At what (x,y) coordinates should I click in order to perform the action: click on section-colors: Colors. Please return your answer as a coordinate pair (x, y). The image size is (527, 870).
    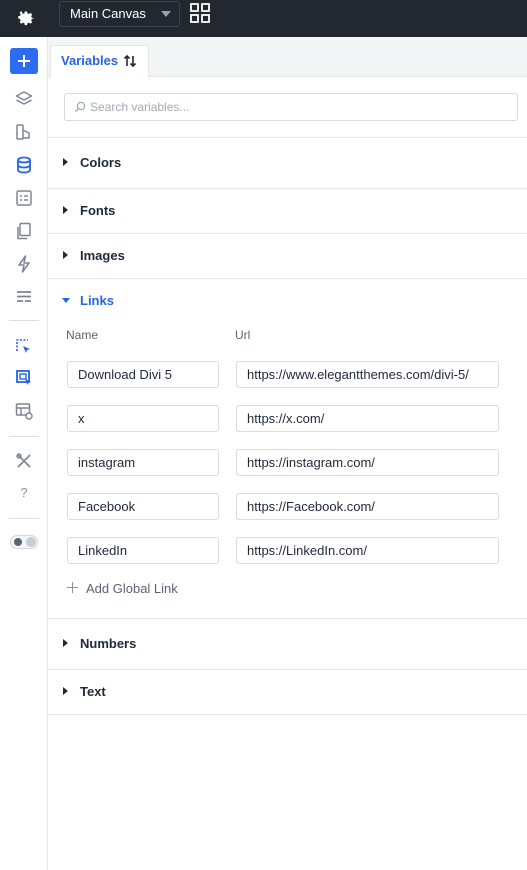
    Looking at the image, I should click on (122, 163).